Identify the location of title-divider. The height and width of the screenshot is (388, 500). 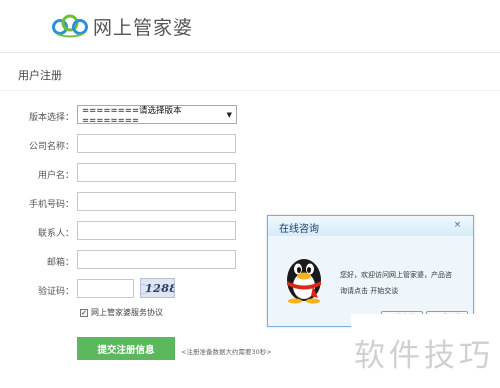
(250, 90).